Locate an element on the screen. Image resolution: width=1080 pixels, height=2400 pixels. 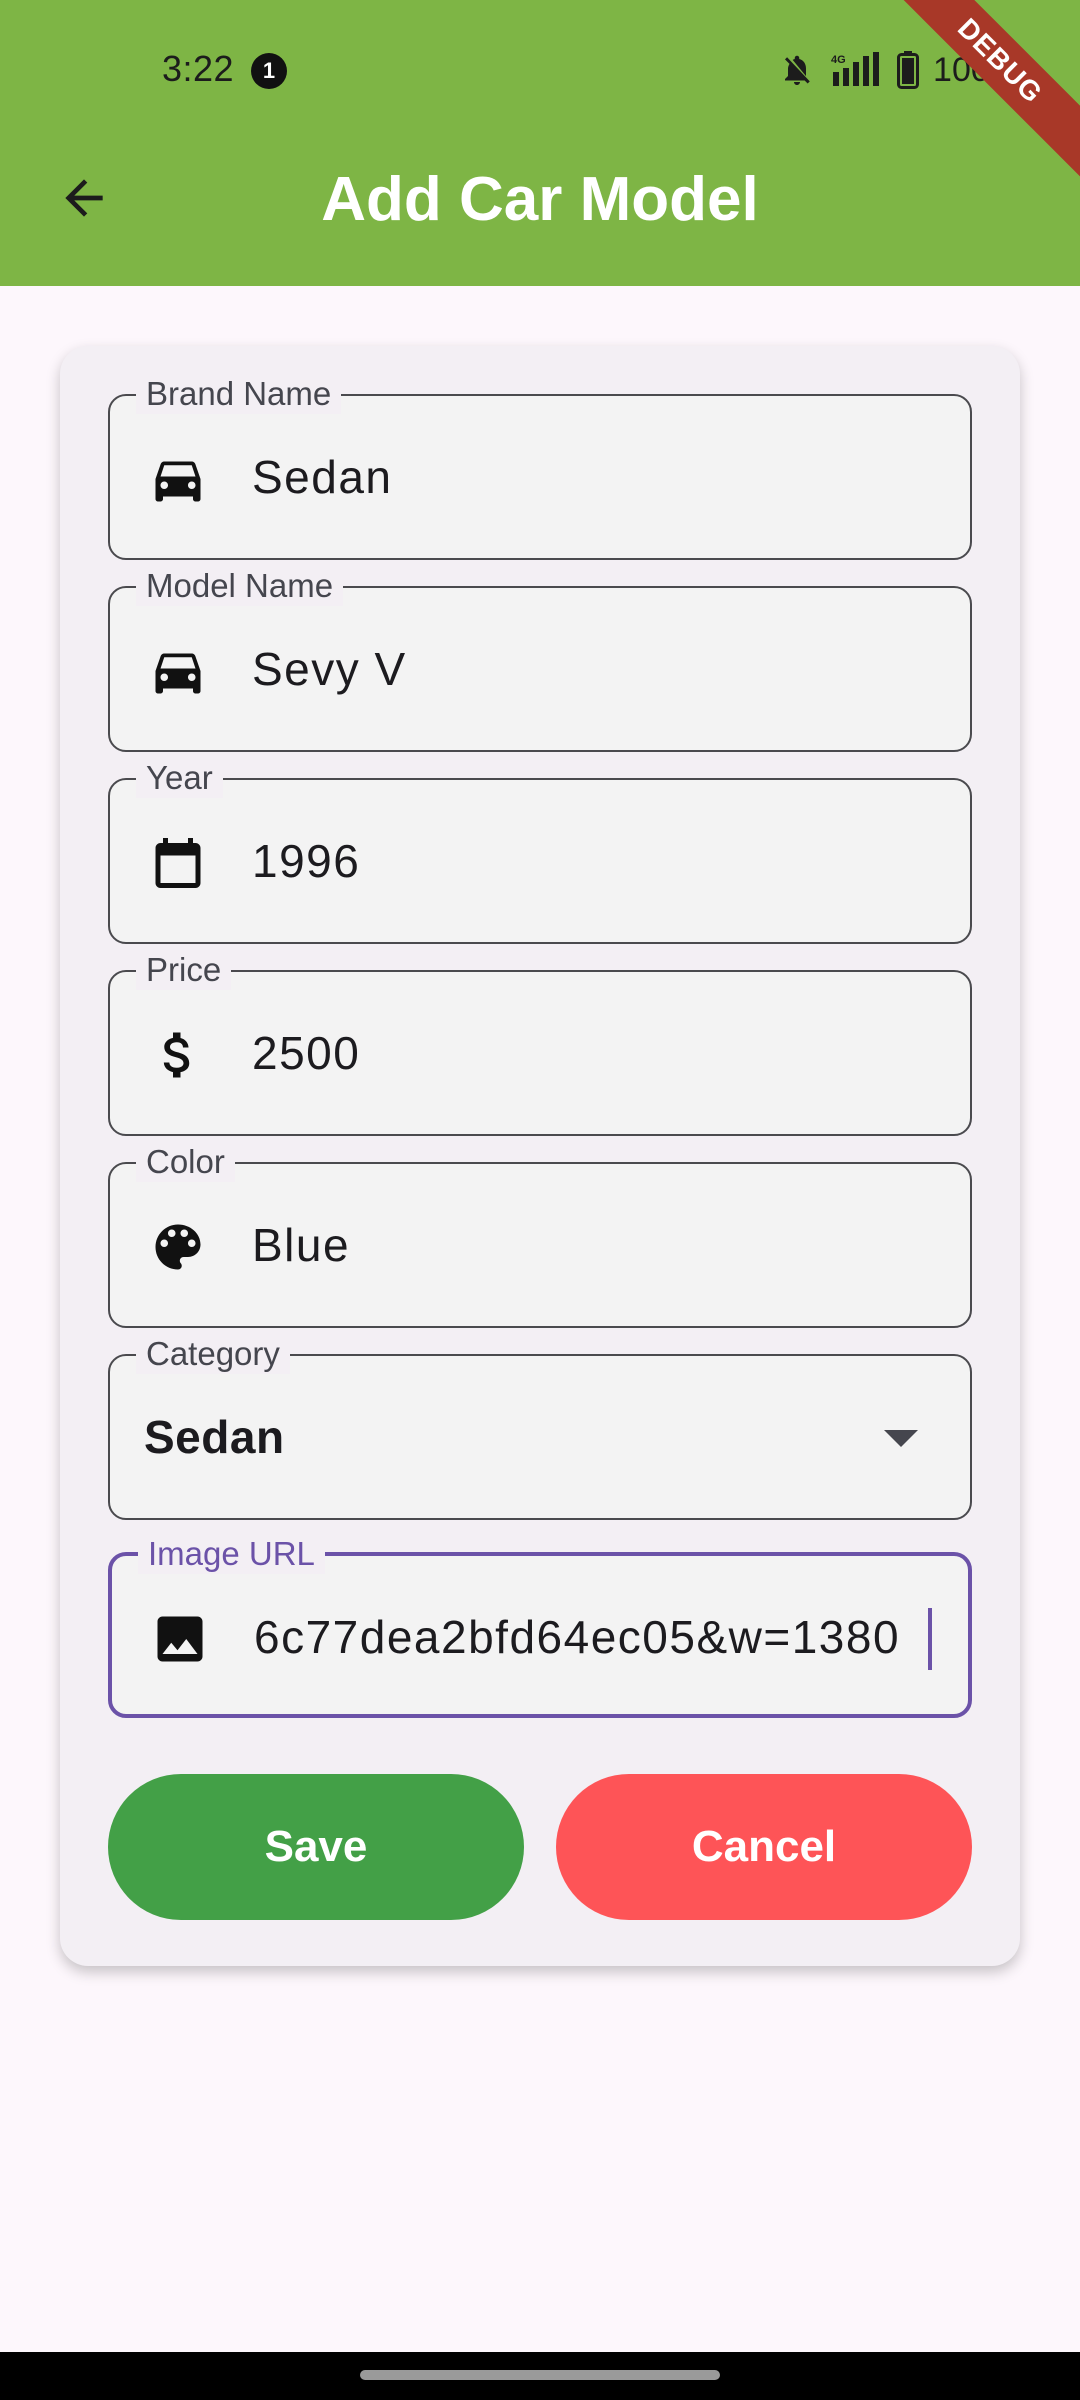
price-field: Price 2500 is located at coordinates (540, 1043).